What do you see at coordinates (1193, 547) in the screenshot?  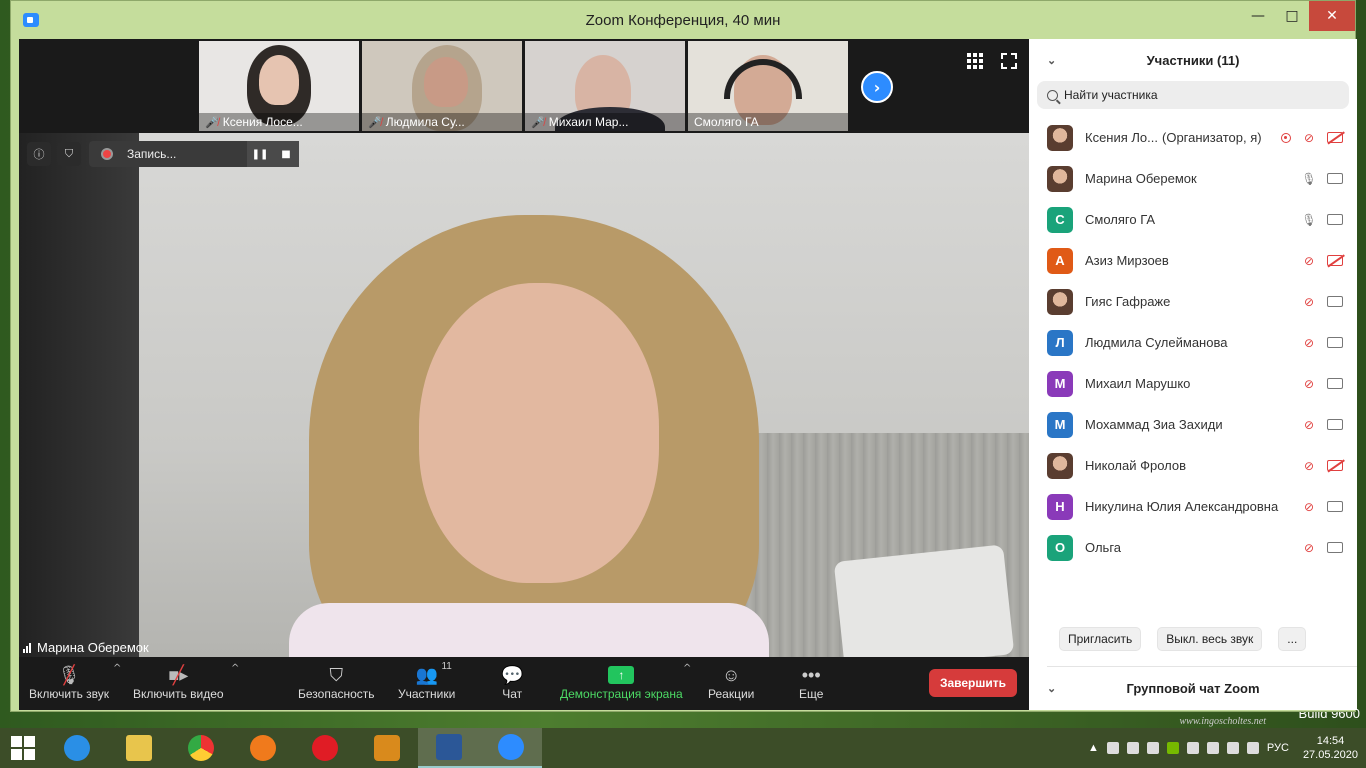 I see `participant-row: О Ольга ⊘` at bounding box center [1193, 547].